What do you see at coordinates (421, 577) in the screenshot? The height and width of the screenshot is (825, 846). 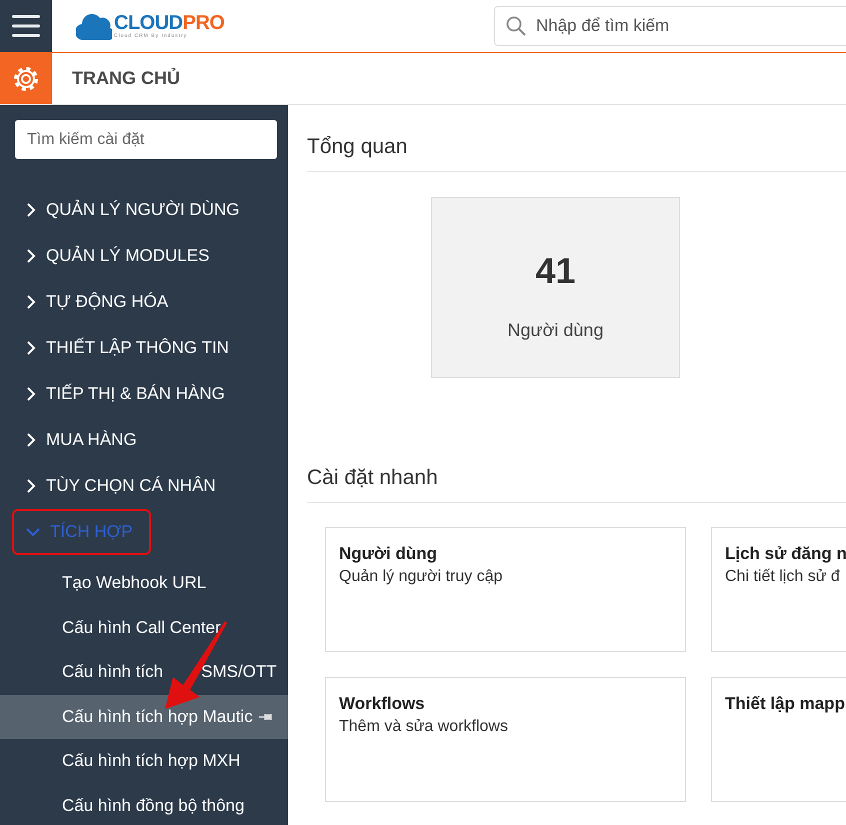 I see `card-description: Quản lý người truy cập` at bounding box center [421, 577].